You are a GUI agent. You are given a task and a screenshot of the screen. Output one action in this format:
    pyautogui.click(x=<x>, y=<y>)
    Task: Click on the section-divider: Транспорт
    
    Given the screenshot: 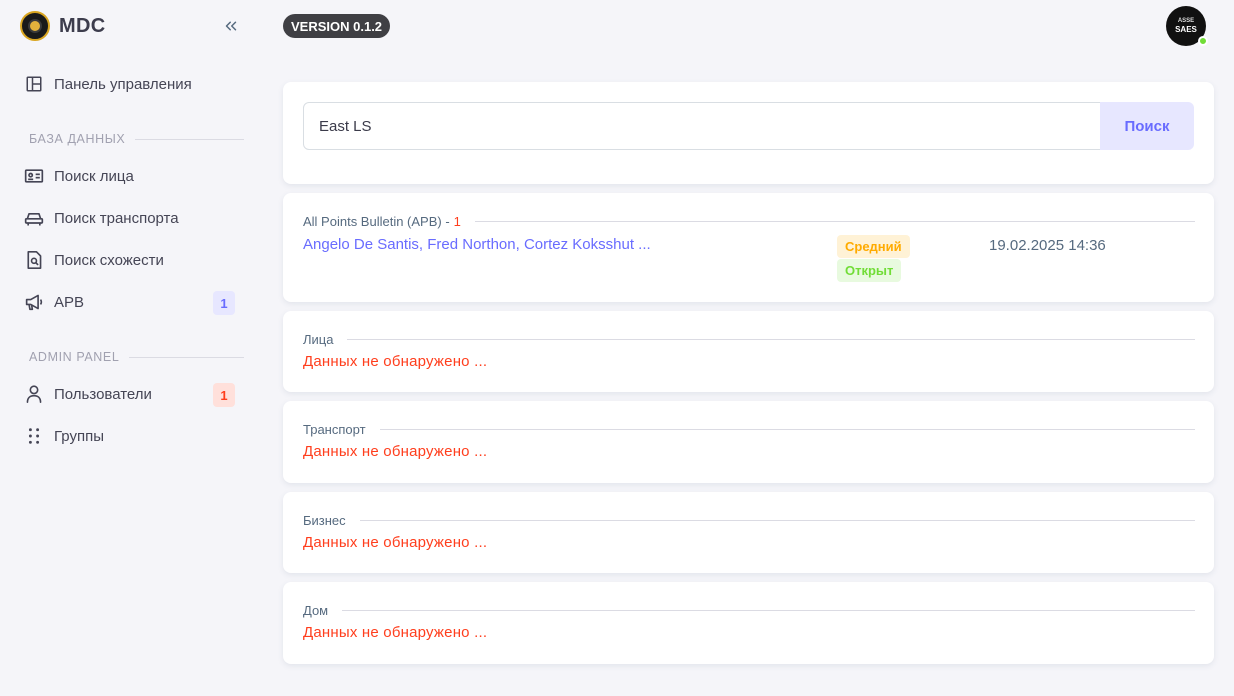 What is the action you would take?
    pyautogui.click(x=749, y=429)
    